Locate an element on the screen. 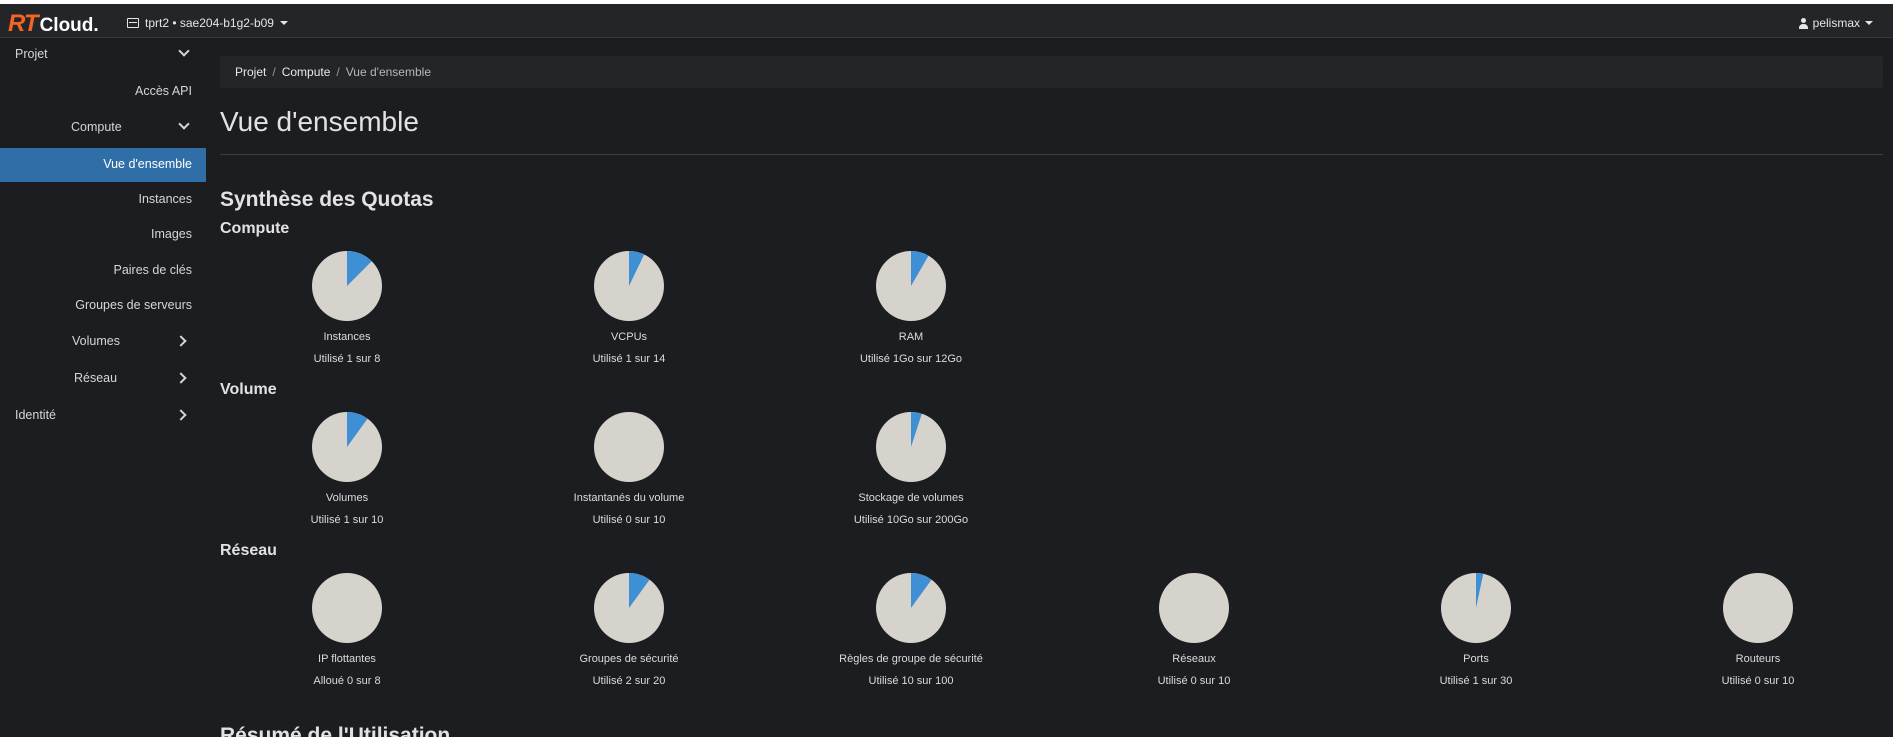 The image size is (1893, 737). breadcrumb-compute: Compute is located at coordinates (306, 72).